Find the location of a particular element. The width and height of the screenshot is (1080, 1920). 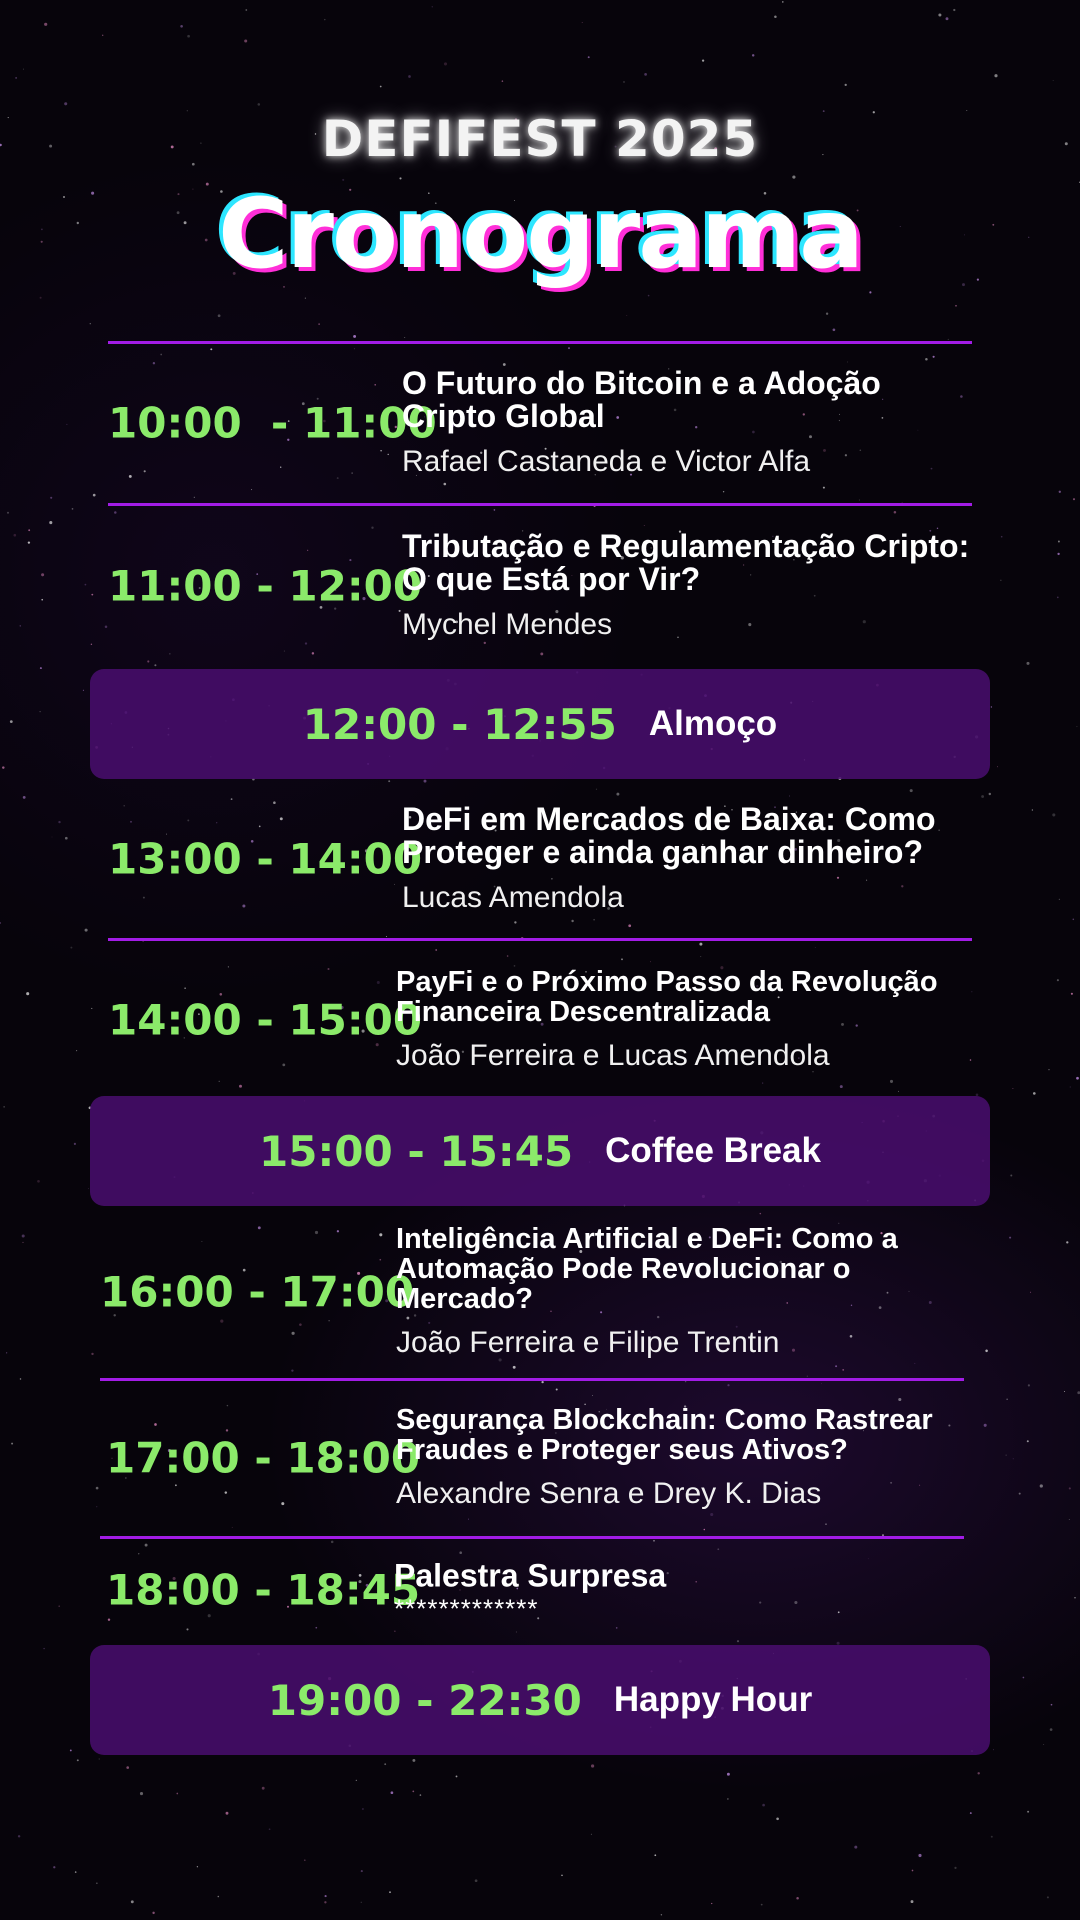

break-label: Coffee Break is located at coordinates (713, 1150).